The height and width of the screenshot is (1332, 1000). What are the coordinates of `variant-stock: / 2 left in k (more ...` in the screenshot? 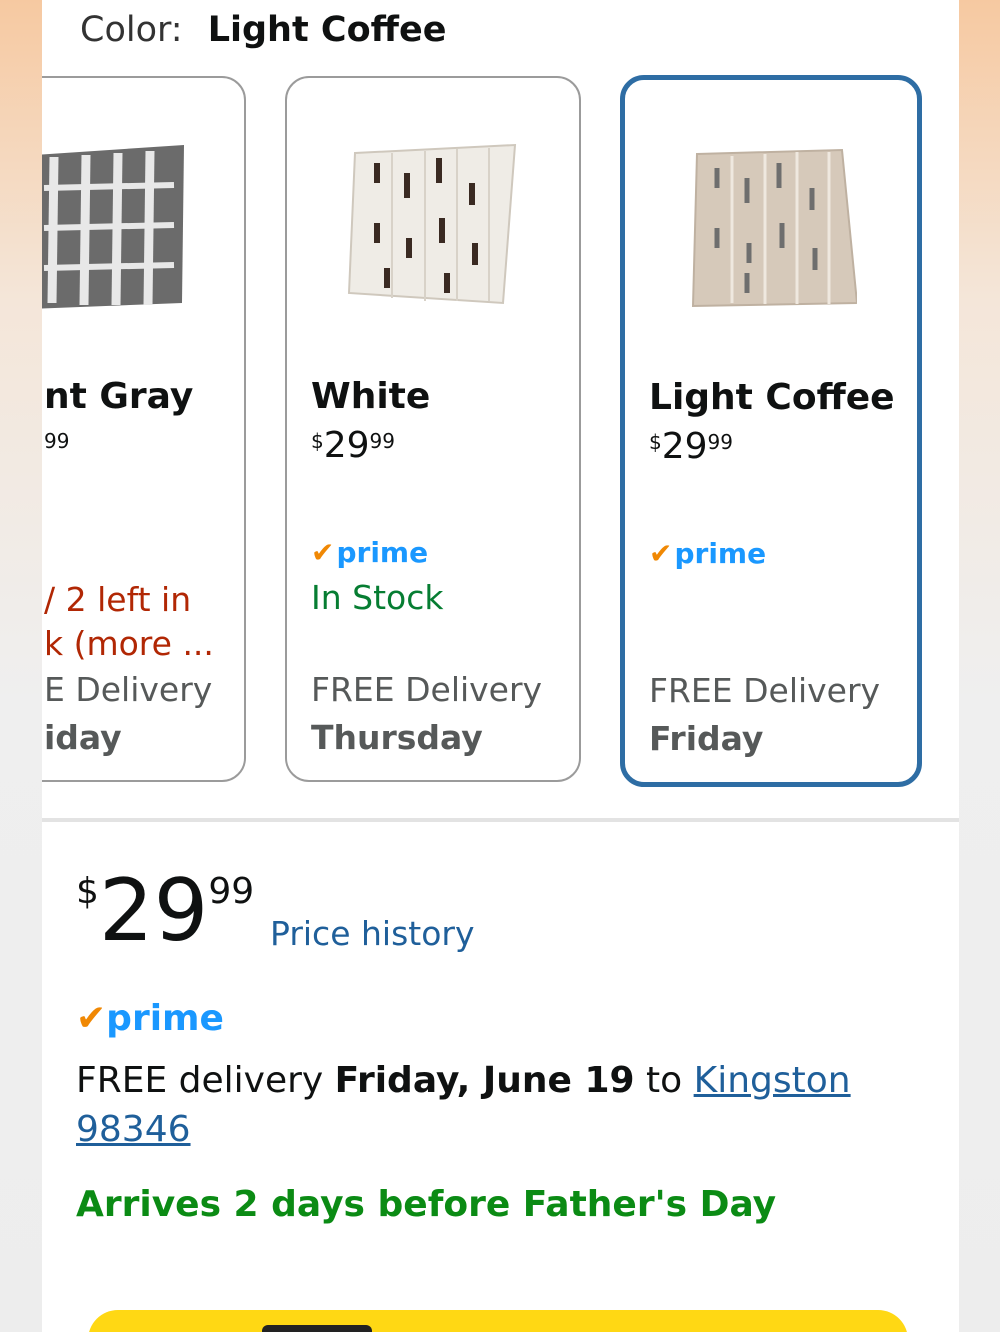 It's located at (129, 622).